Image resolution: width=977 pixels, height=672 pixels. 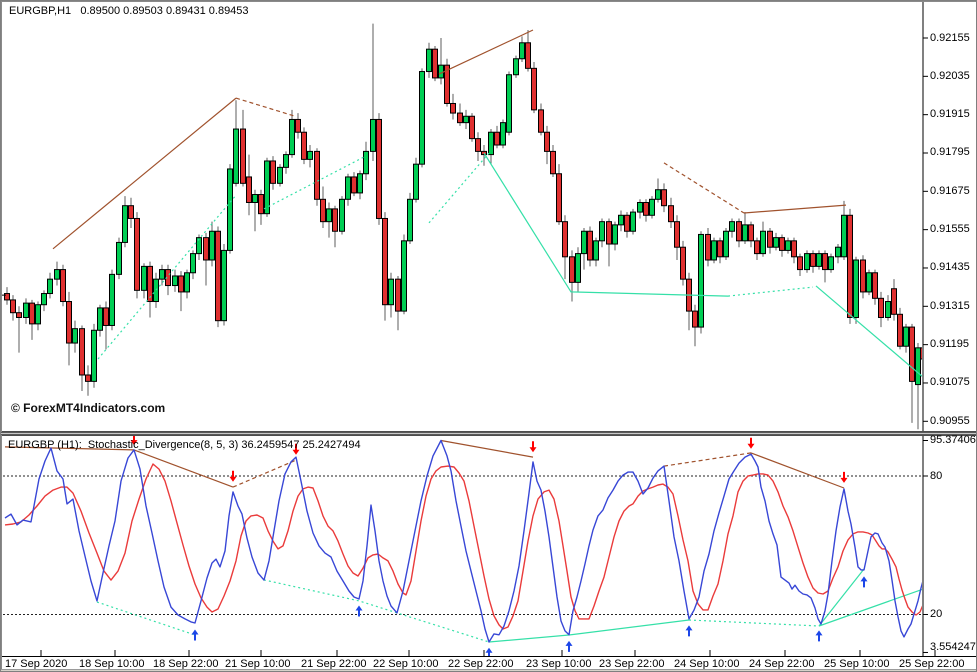 I want to click on divergence-line-teal-solid, so click(x=870, y=607).